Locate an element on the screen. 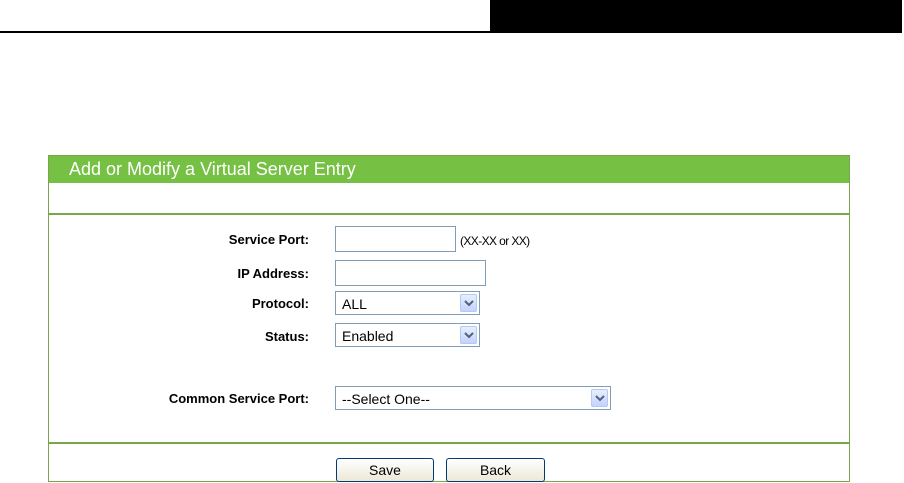  top-header-bar is located at coordinates (696, 16).